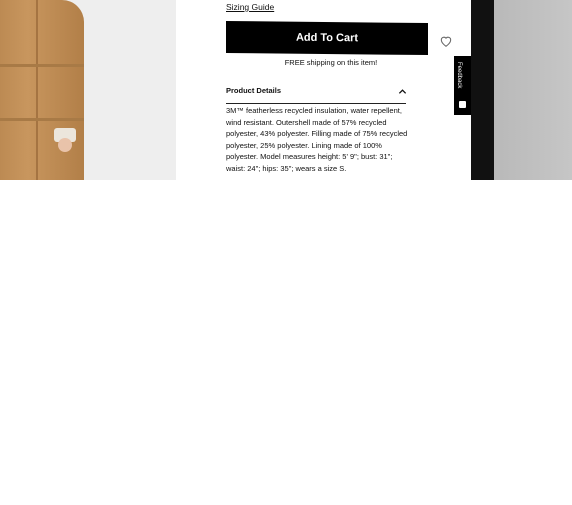 The width and height of the screenshot is (572, 505). Describe the element at coordinates (316, 93) in the screenshot. I see `product-details-toggle: Product Details` at that location.